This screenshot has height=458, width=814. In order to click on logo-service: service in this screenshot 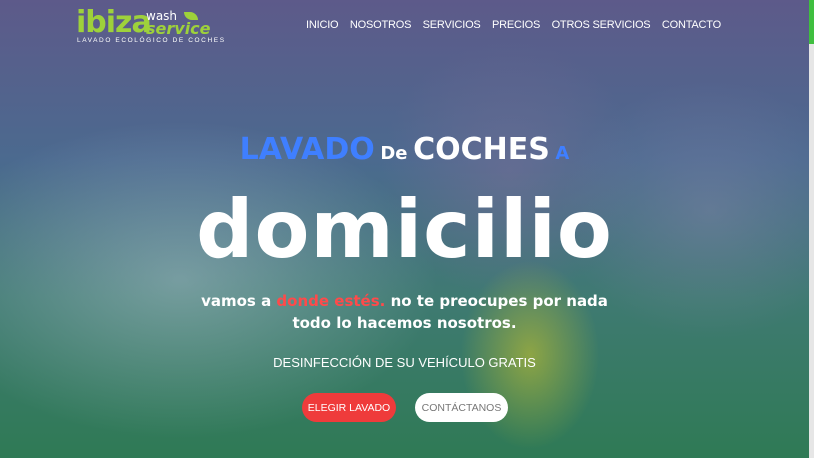, I will do `click(178, 28)`.